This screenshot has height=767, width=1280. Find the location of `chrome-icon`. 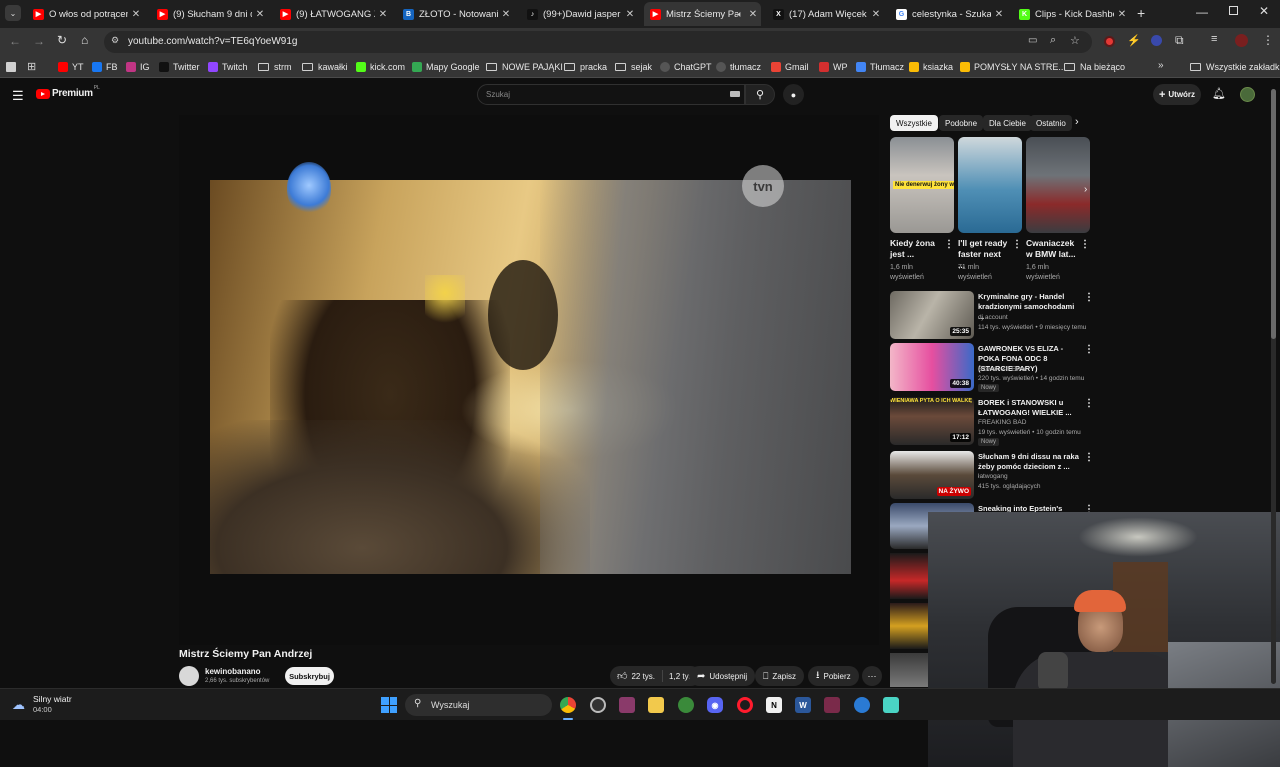

chrome-icon is located at coordinates (568, 705).